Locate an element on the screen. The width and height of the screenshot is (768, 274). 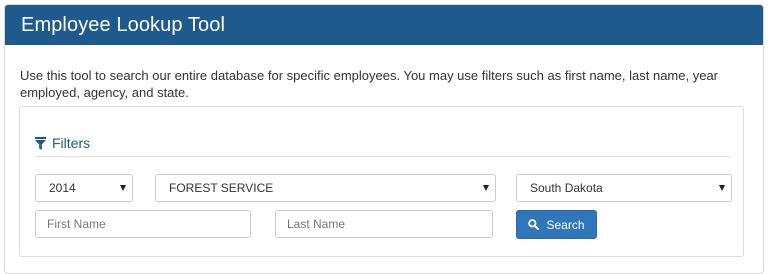
first-name-input: First Name is located at coordinates (143, 224).